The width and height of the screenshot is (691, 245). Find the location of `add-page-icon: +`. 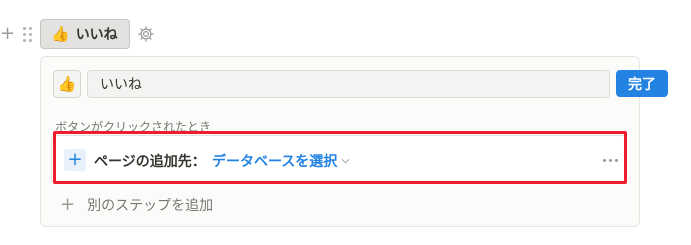

add-page-icon: + is located at coordinates (75, 160).